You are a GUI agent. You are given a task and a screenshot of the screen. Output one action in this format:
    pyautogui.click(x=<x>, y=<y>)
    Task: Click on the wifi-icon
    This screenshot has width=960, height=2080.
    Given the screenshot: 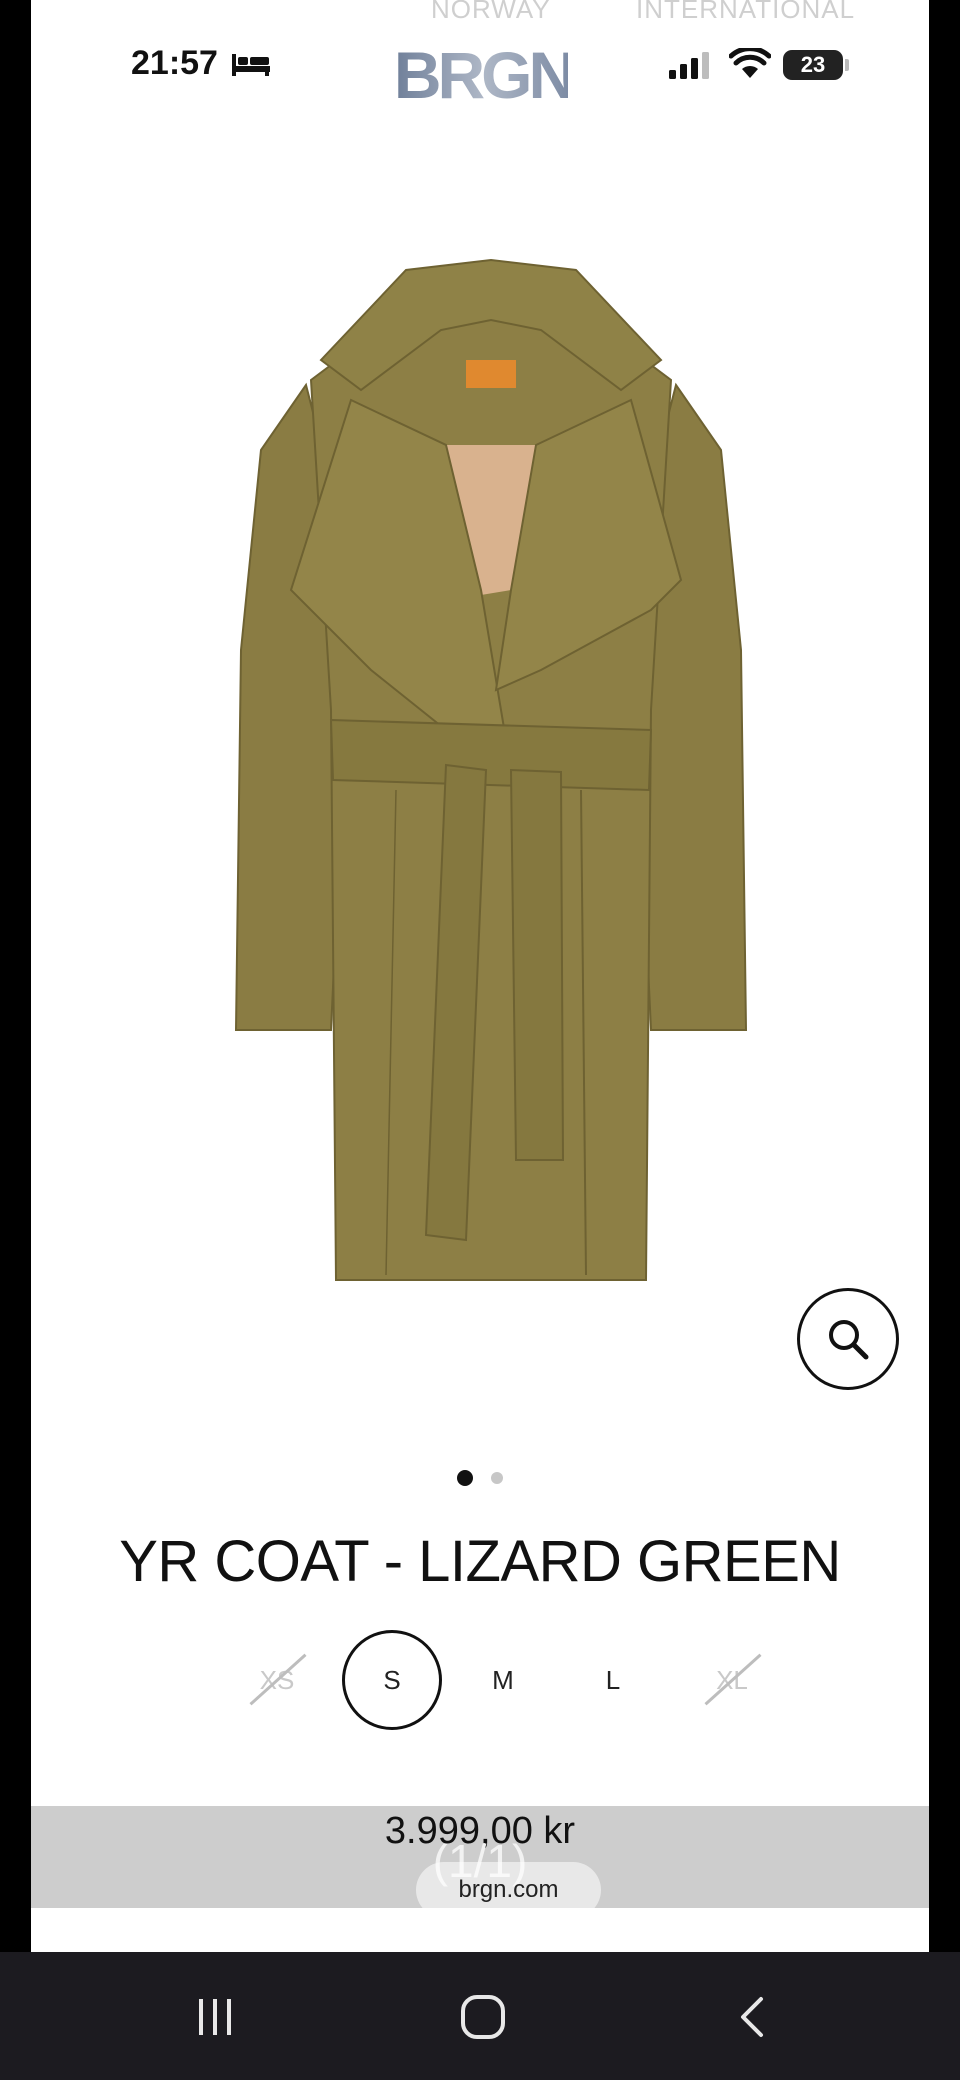 What is the action you would take?
    pyautogui.click(x=750, y=63)
    